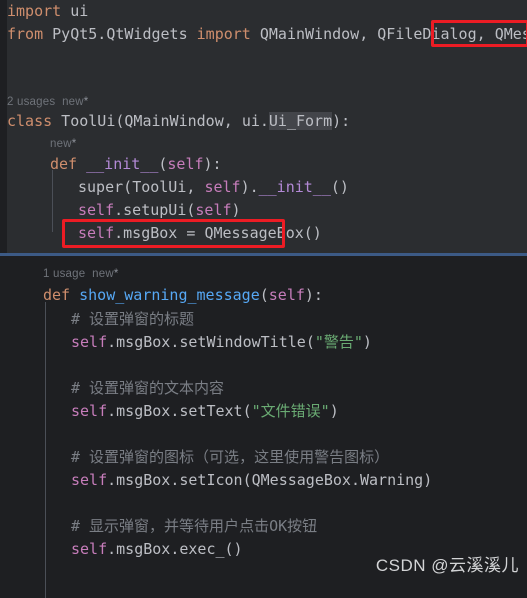  I want to click on paren-close-setupui: ), so click(236, 210).